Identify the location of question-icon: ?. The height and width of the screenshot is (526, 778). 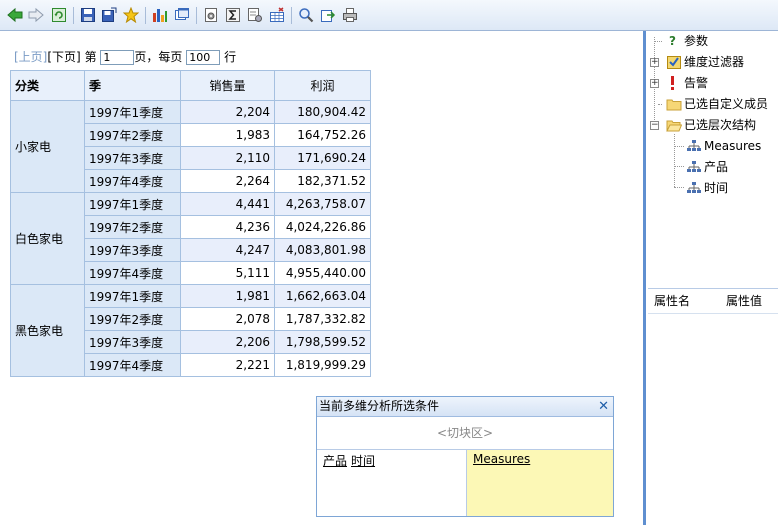
(672, 40).